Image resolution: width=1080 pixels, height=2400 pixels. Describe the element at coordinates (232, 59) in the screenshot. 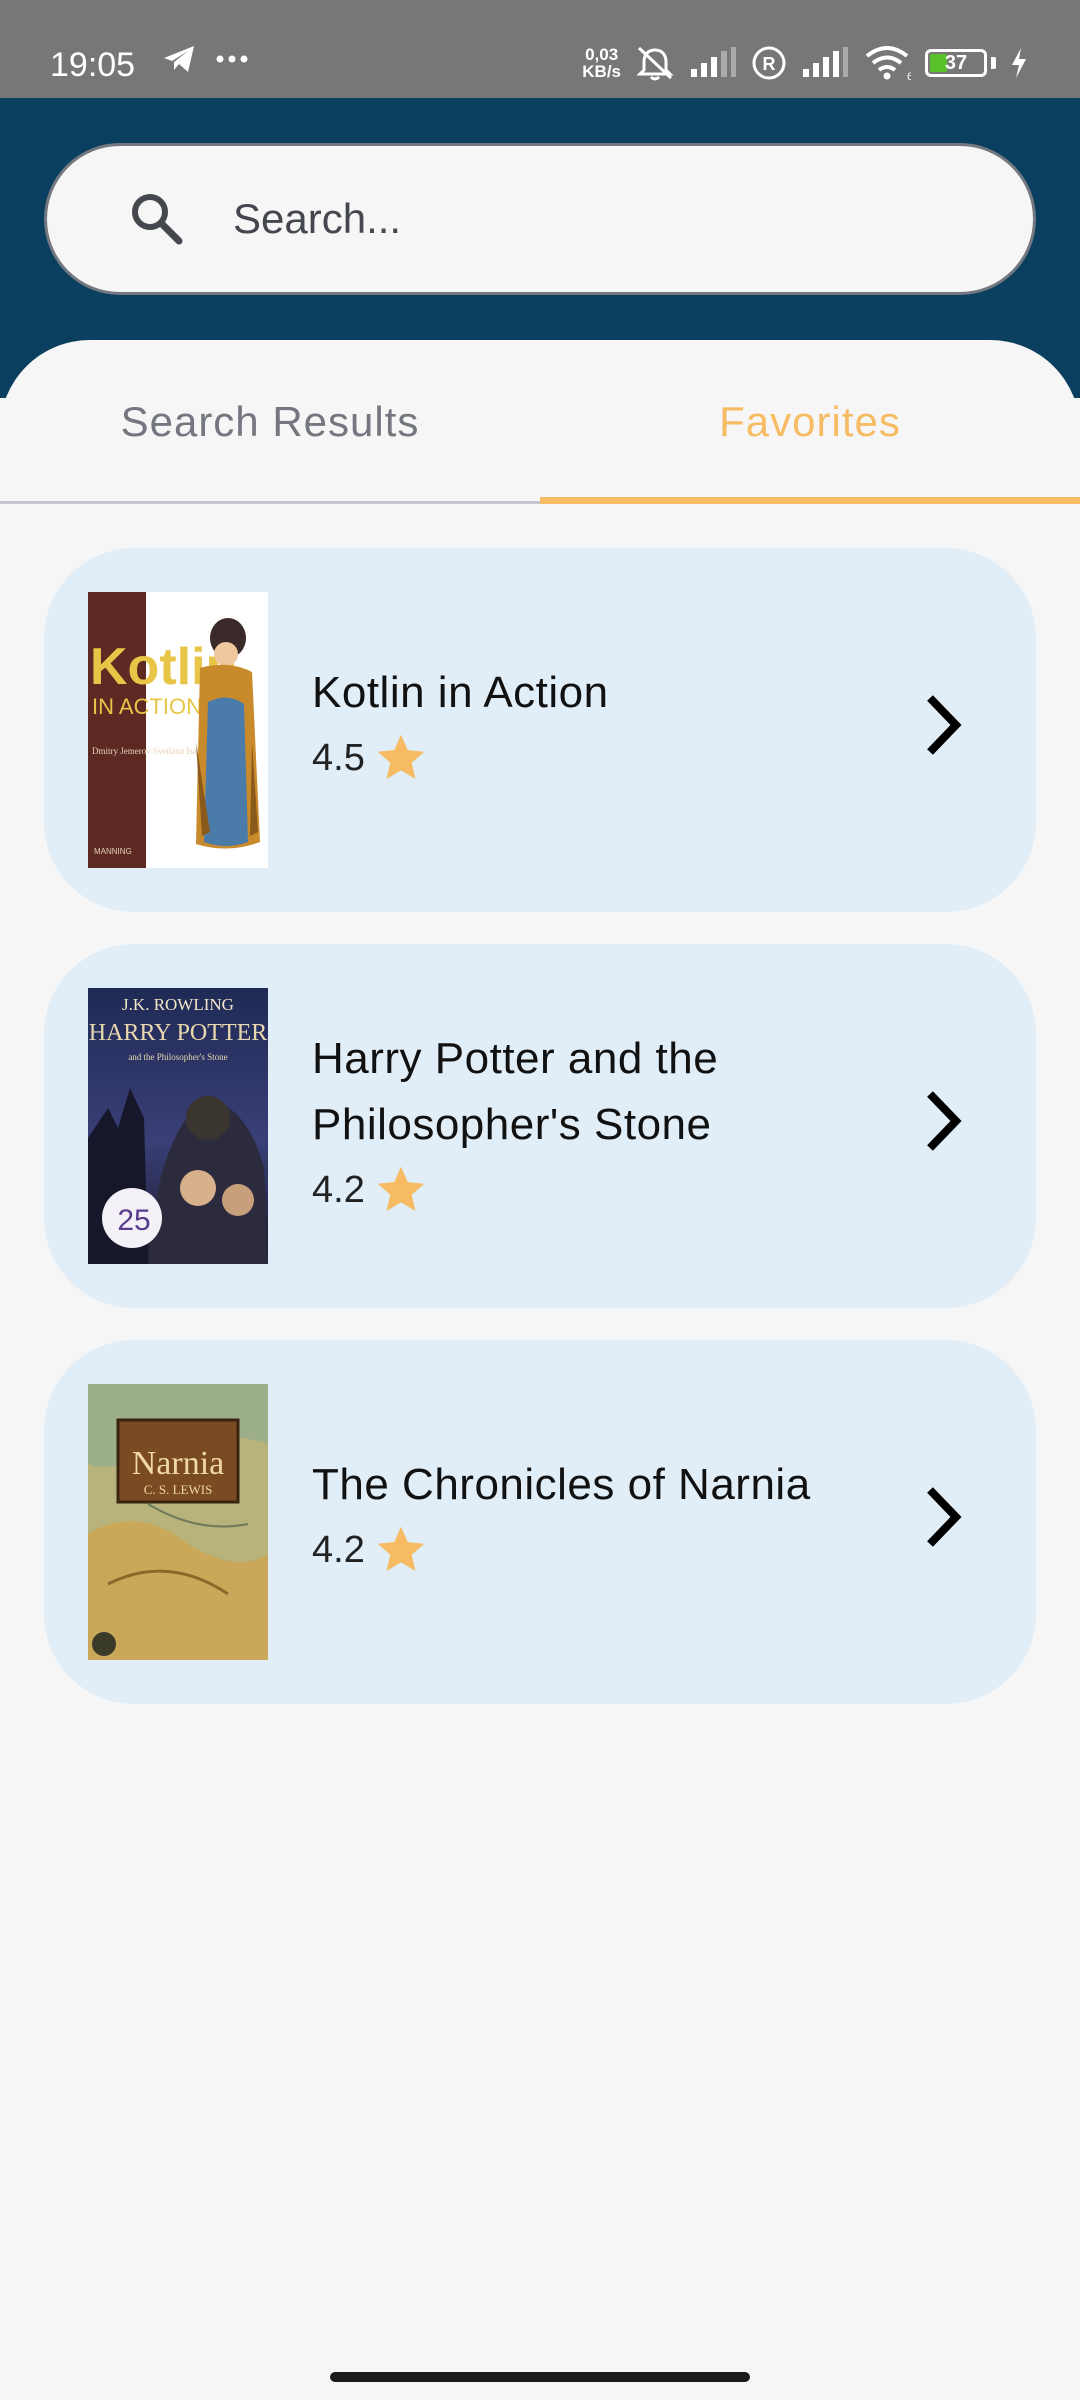

I see `more-dots-icon` at that location.